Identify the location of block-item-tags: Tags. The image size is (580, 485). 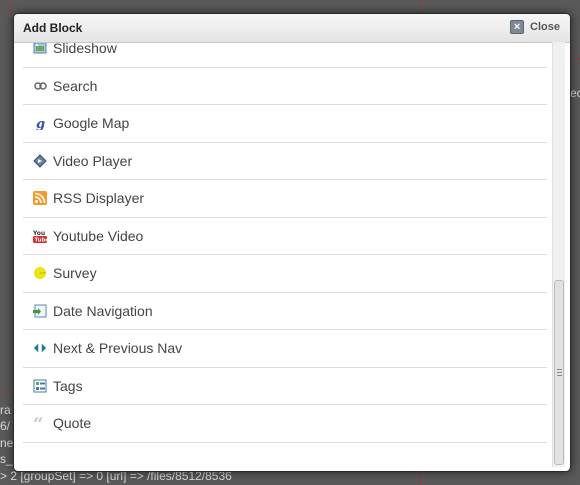
(285, 386).